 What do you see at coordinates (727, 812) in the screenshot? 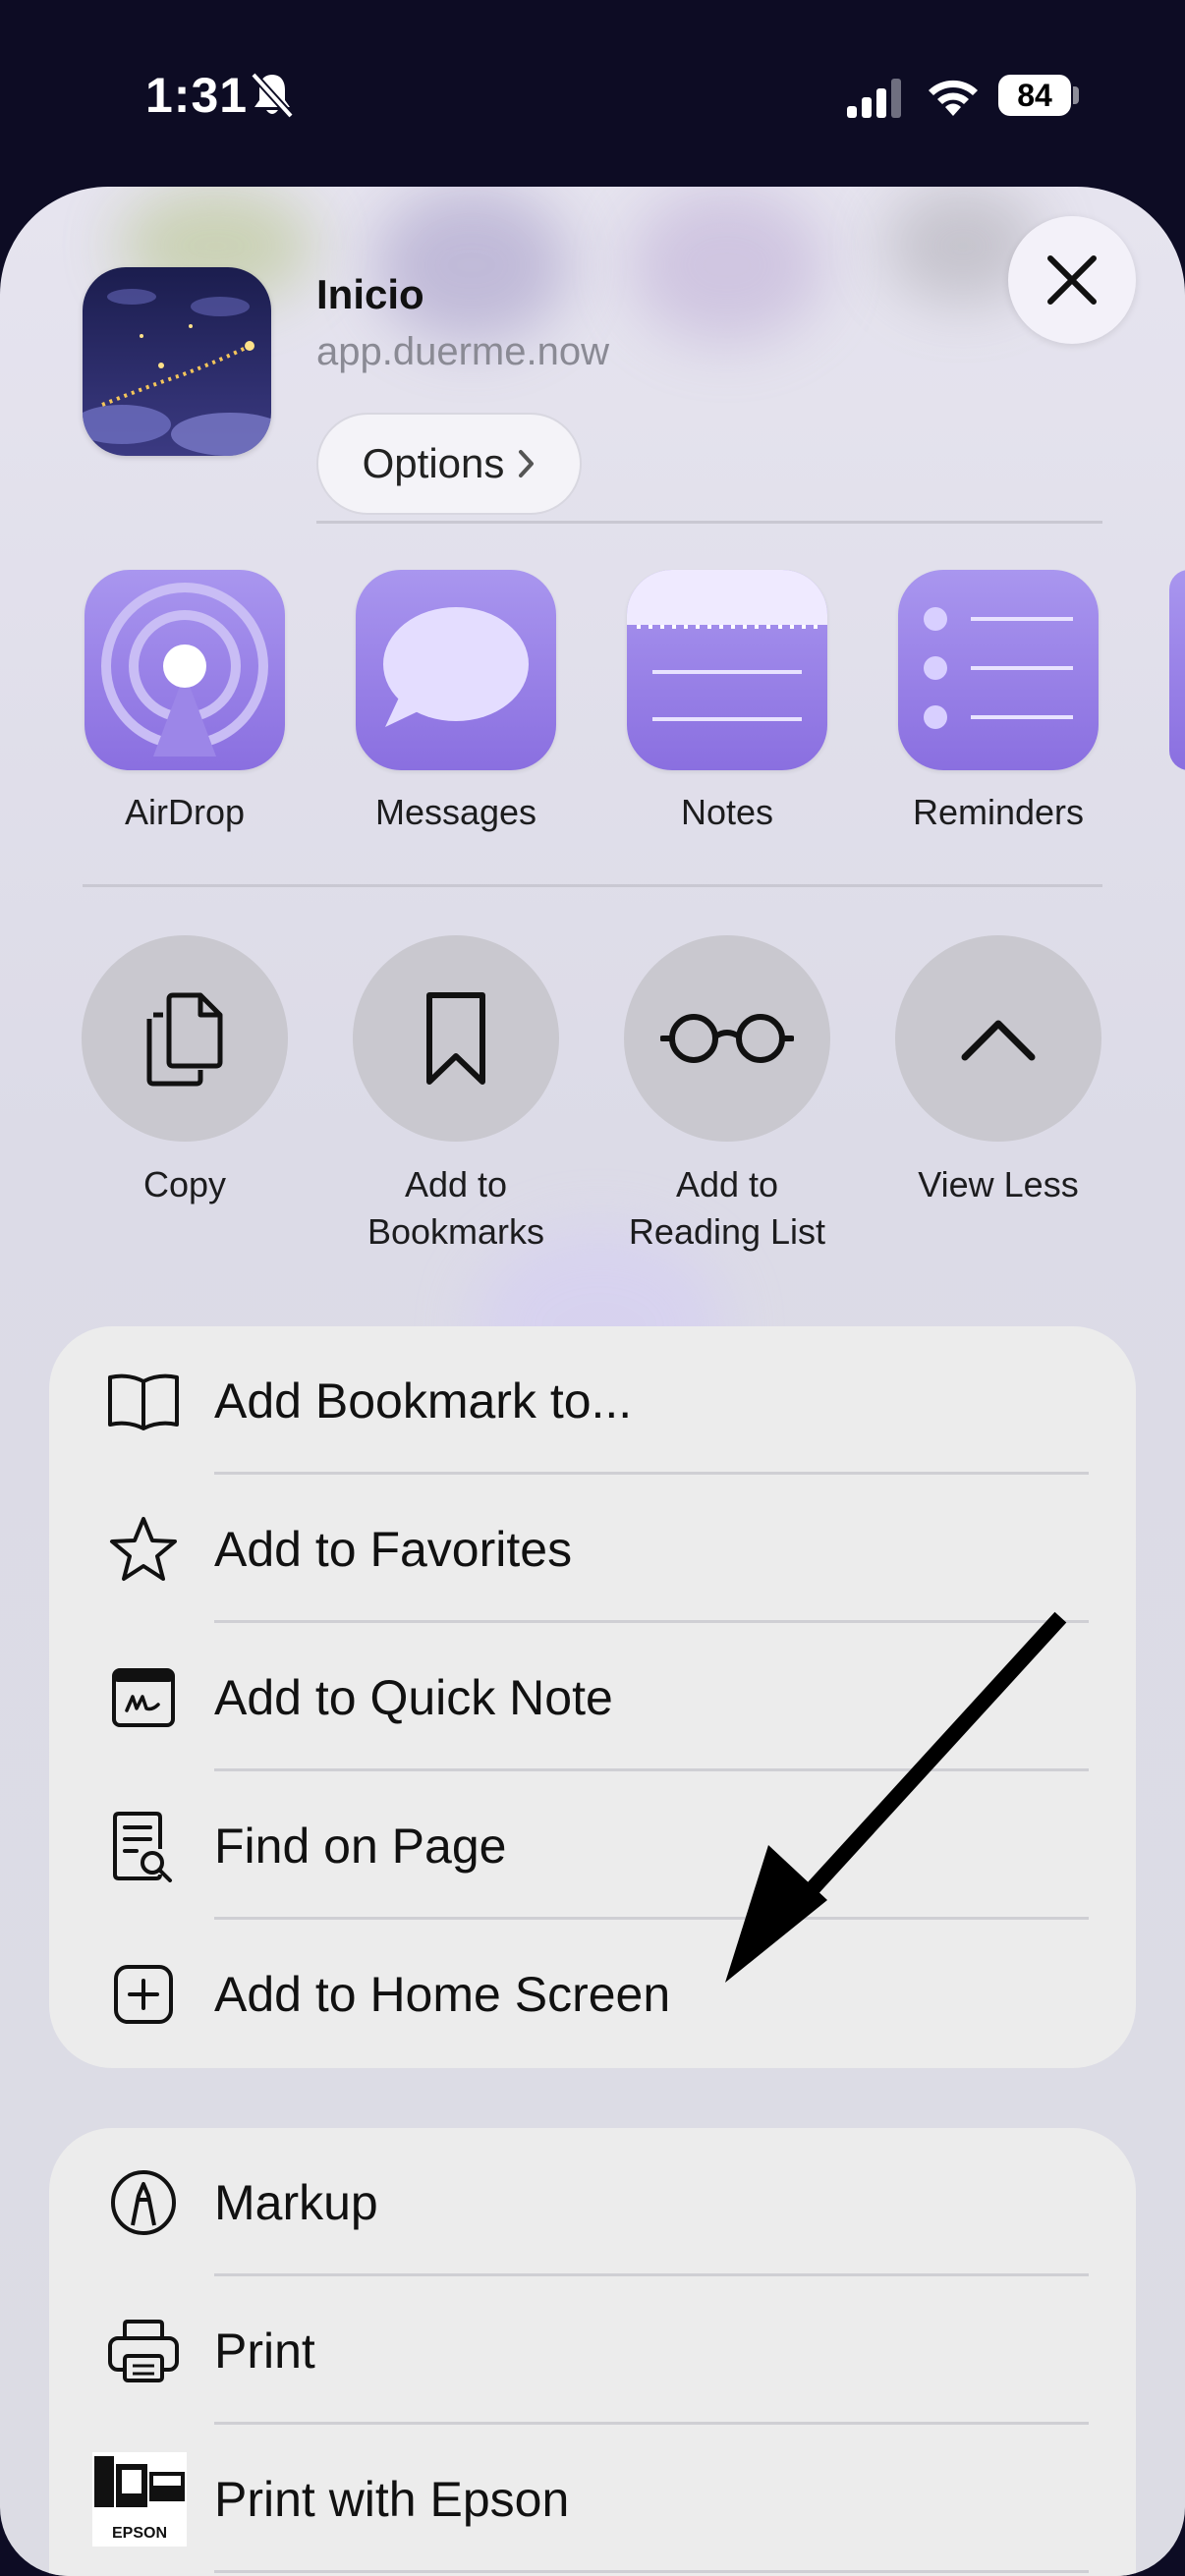
I see `app-label: Notes` at bounding box center [727, 812].